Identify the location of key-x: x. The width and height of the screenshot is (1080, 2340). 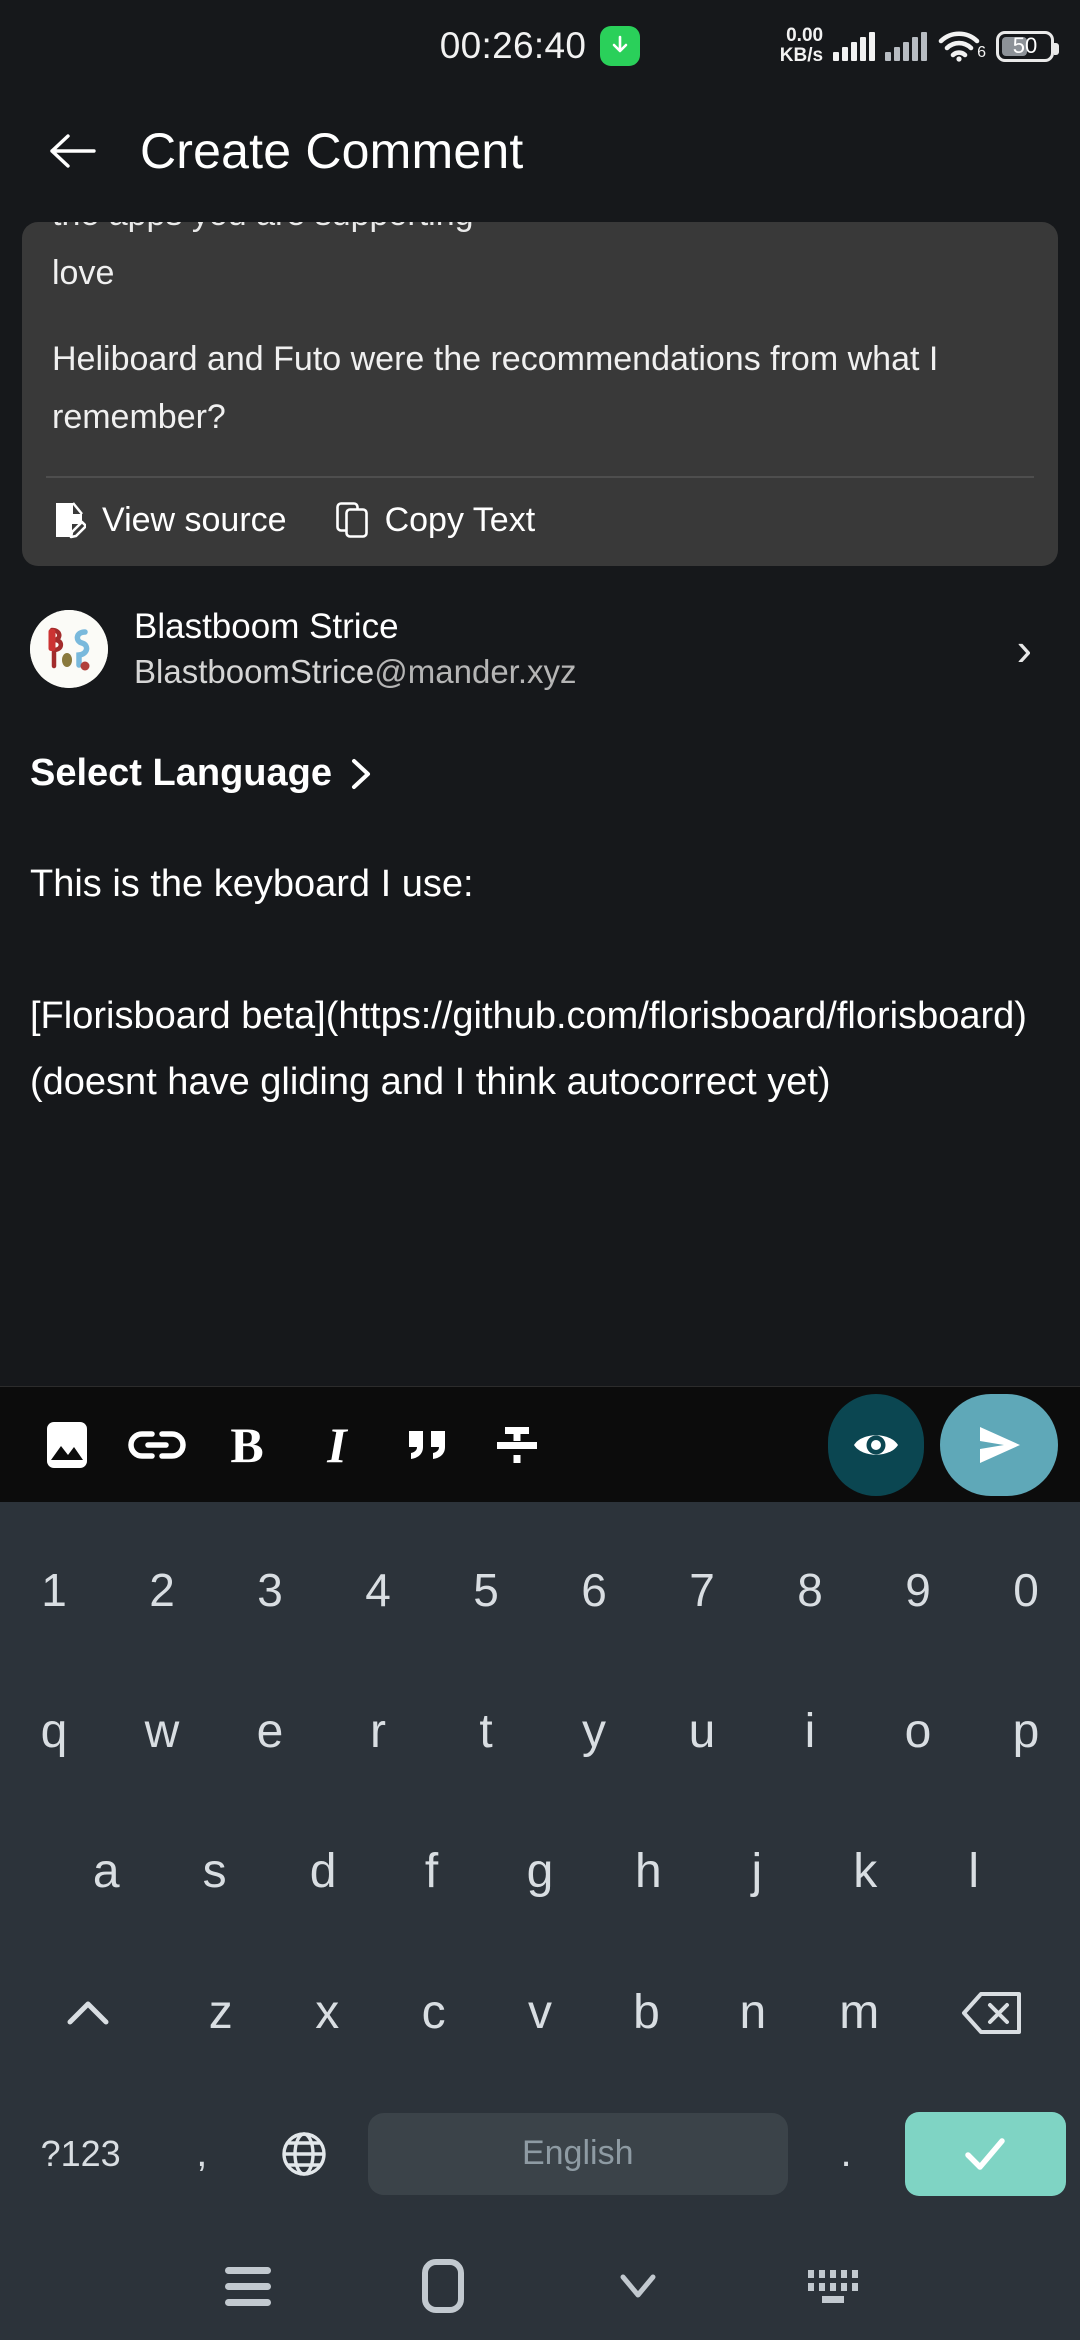
(327, 2012).